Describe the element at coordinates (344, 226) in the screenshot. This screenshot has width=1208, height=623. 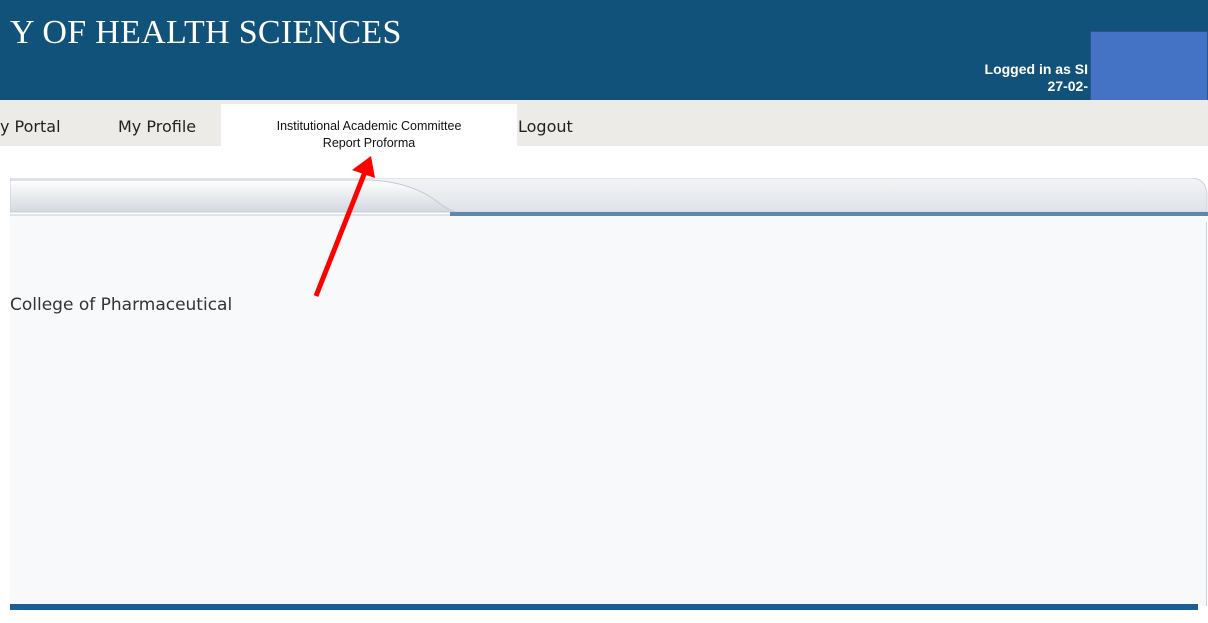
I see `red-arrow-annotation` at that location.